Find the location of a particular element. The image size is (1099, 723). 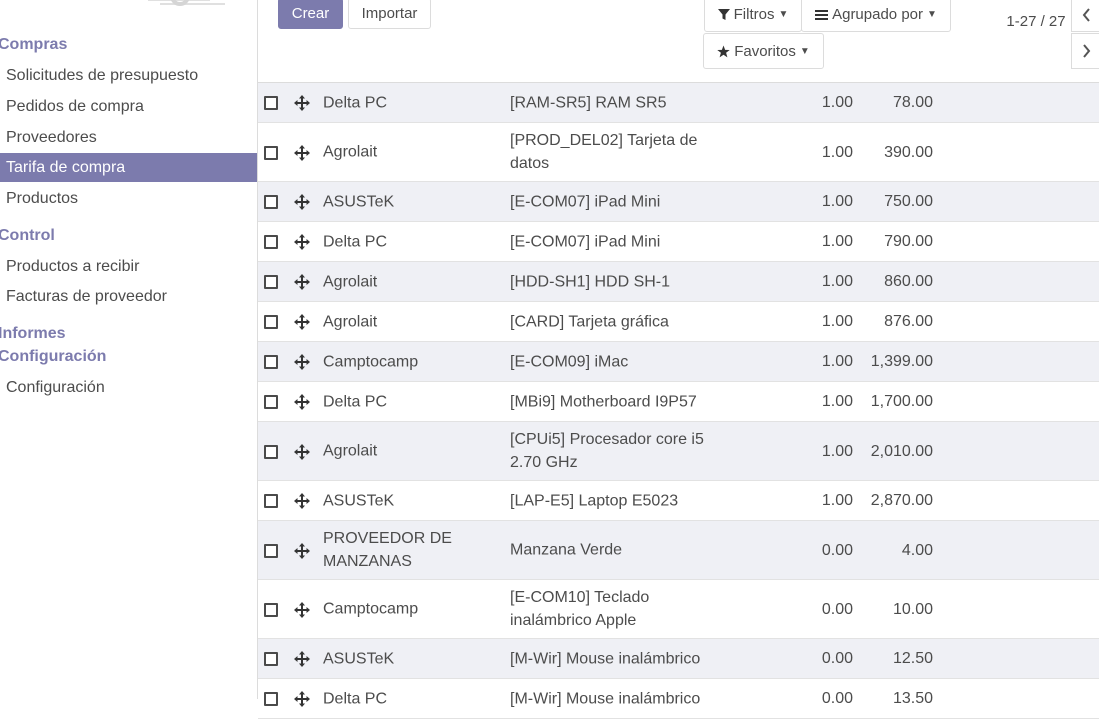

product-cell: [CARD] Tarjeta gráfica is located at coordinates (589, 321).